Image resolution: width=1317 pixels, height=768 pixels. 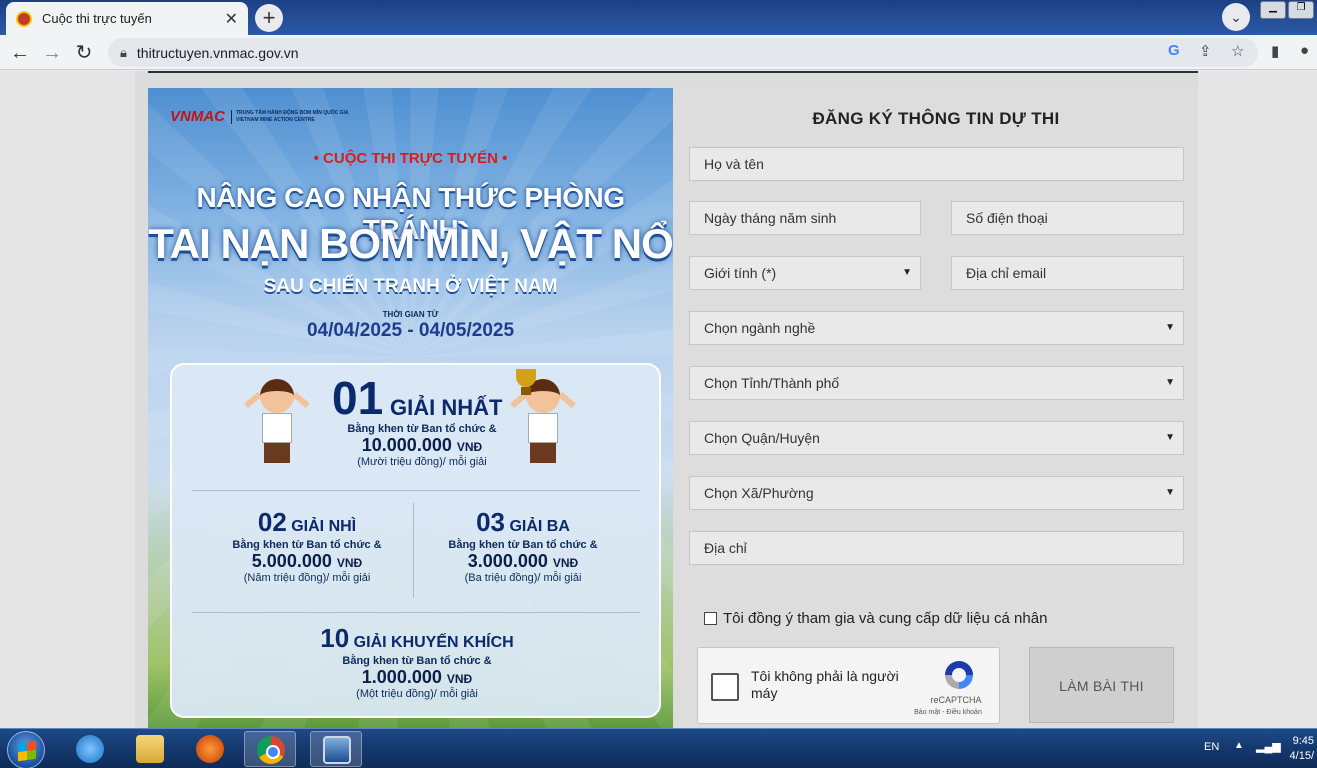 What do you see at coordinates (90, 749) in the screenshot?
I see `taskbar-ie` at bounding box center [90, 749].